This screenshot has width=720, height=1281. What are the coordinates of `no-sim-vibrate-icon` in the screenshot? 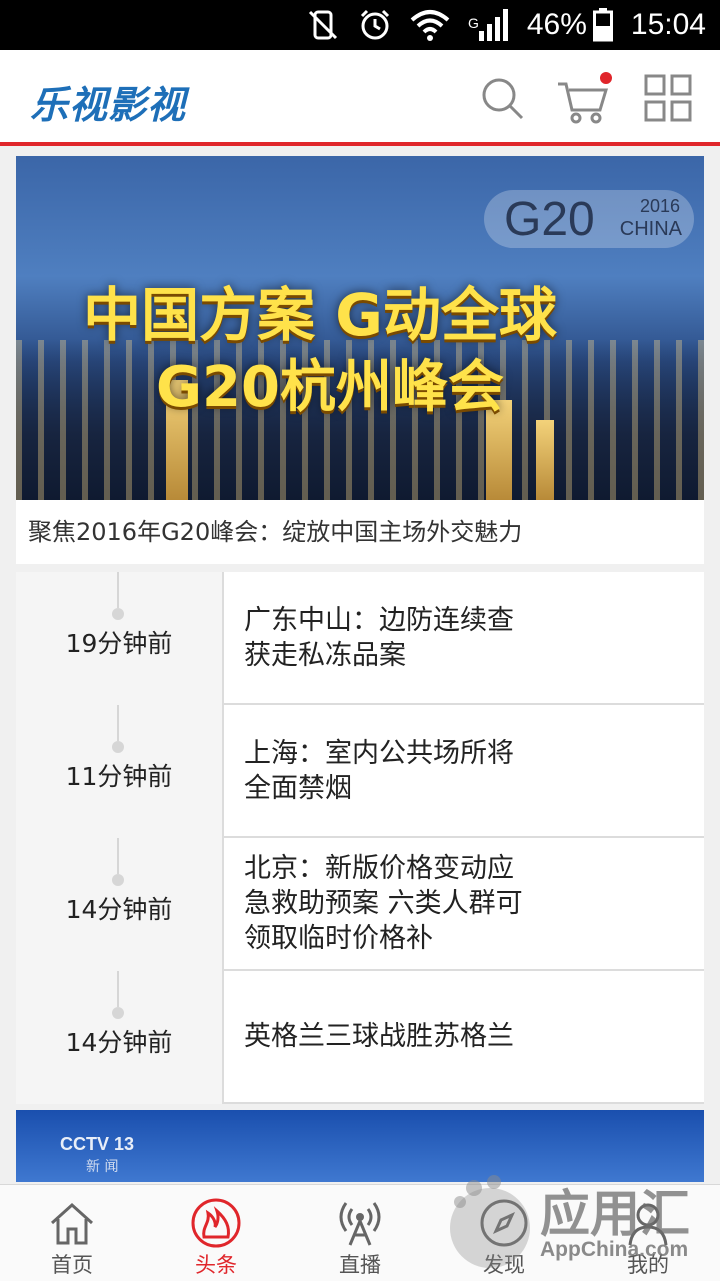 It's located at (323, 25).